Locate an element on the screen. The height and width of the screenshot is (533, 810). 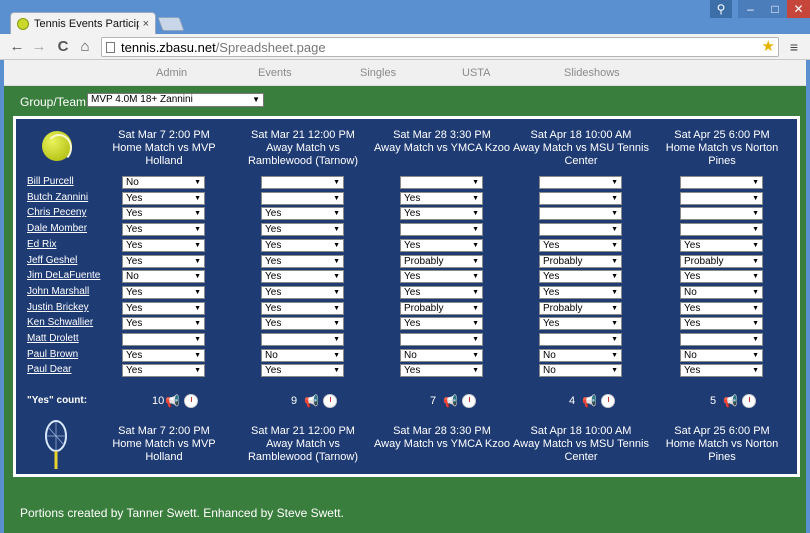
group-team-select: MVP 4.0M 18+ Zannini ▼ is located at coordinates (175, 100).